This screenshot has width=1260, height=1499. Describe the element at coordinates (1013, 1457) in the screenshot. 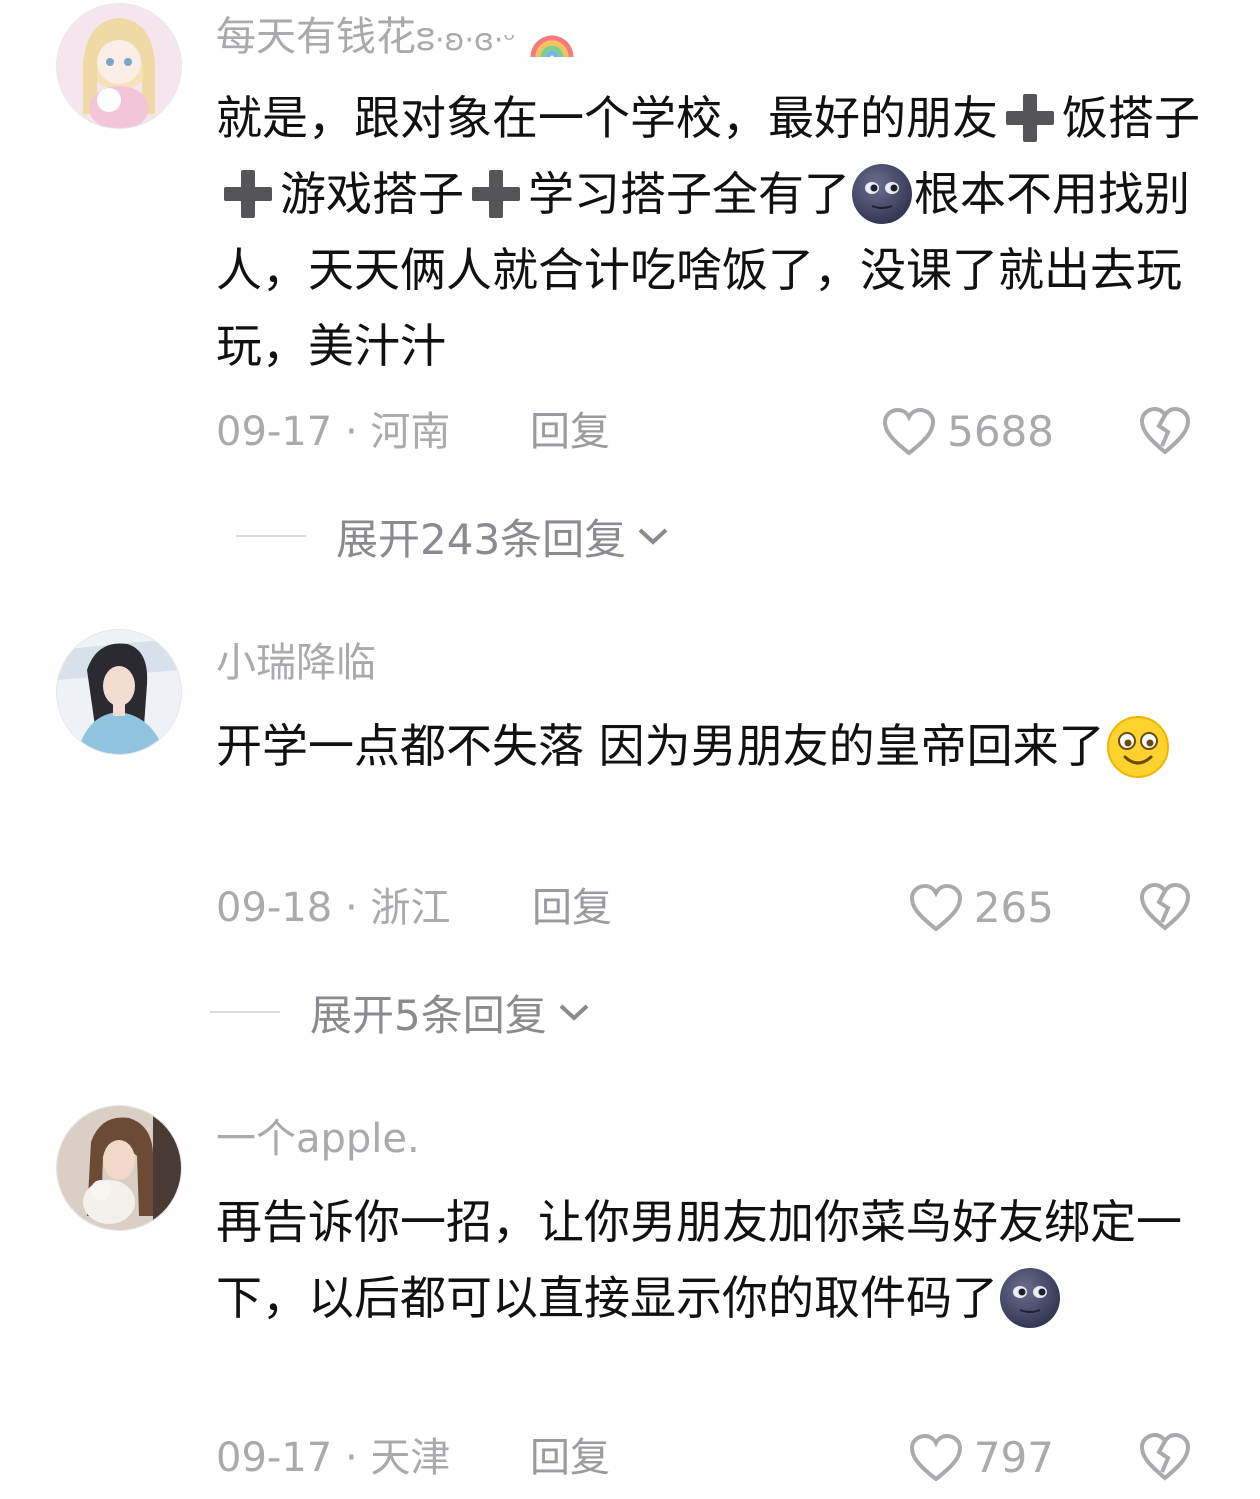

I see `like-count: 797` at that location.